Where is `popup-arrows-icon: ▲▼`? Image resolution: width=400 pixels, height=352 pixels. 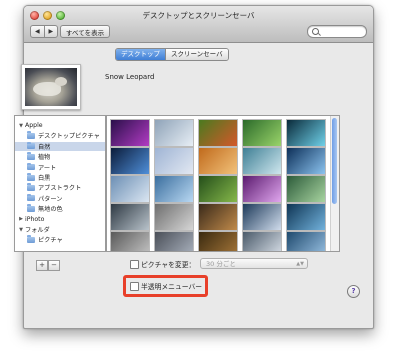 popup-arrows-icon: ▲▼ is located at coordinates (300, 264).